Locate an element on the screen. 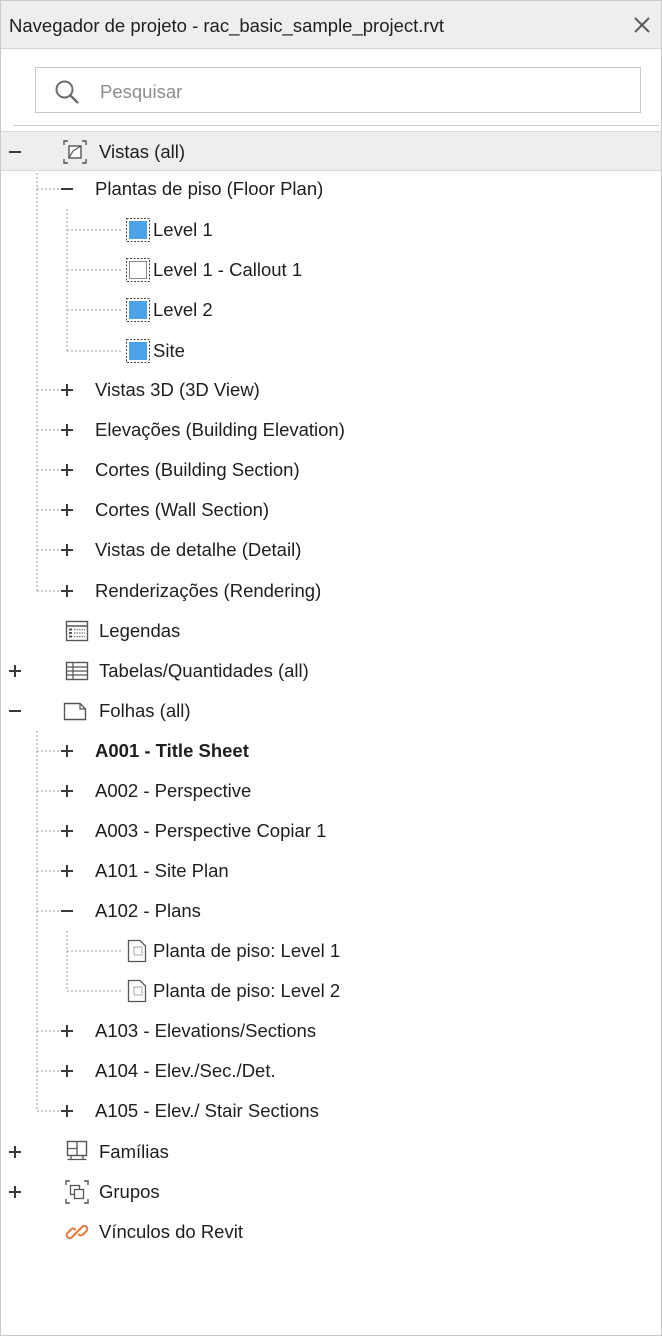 Image resolution: width=662 pixels, height=1337 pixels. link-icon is located at coordinates (77, 1232).